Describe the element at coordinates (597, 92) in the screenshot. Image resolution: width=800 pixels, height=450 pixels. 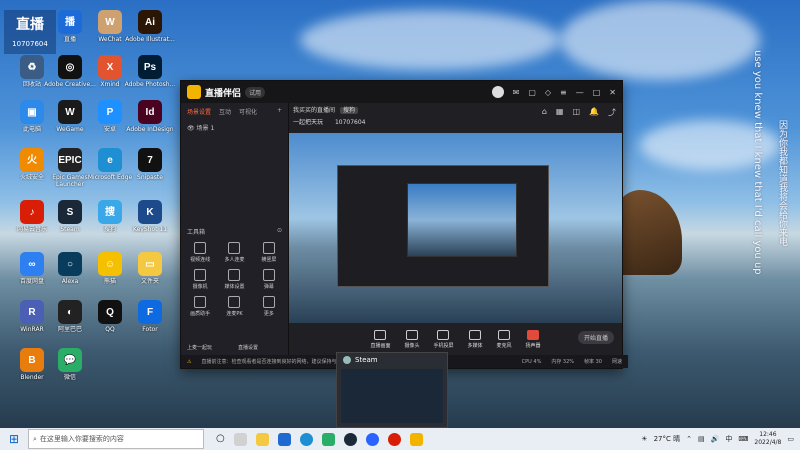
I see `maximize-icon: □` at that location.